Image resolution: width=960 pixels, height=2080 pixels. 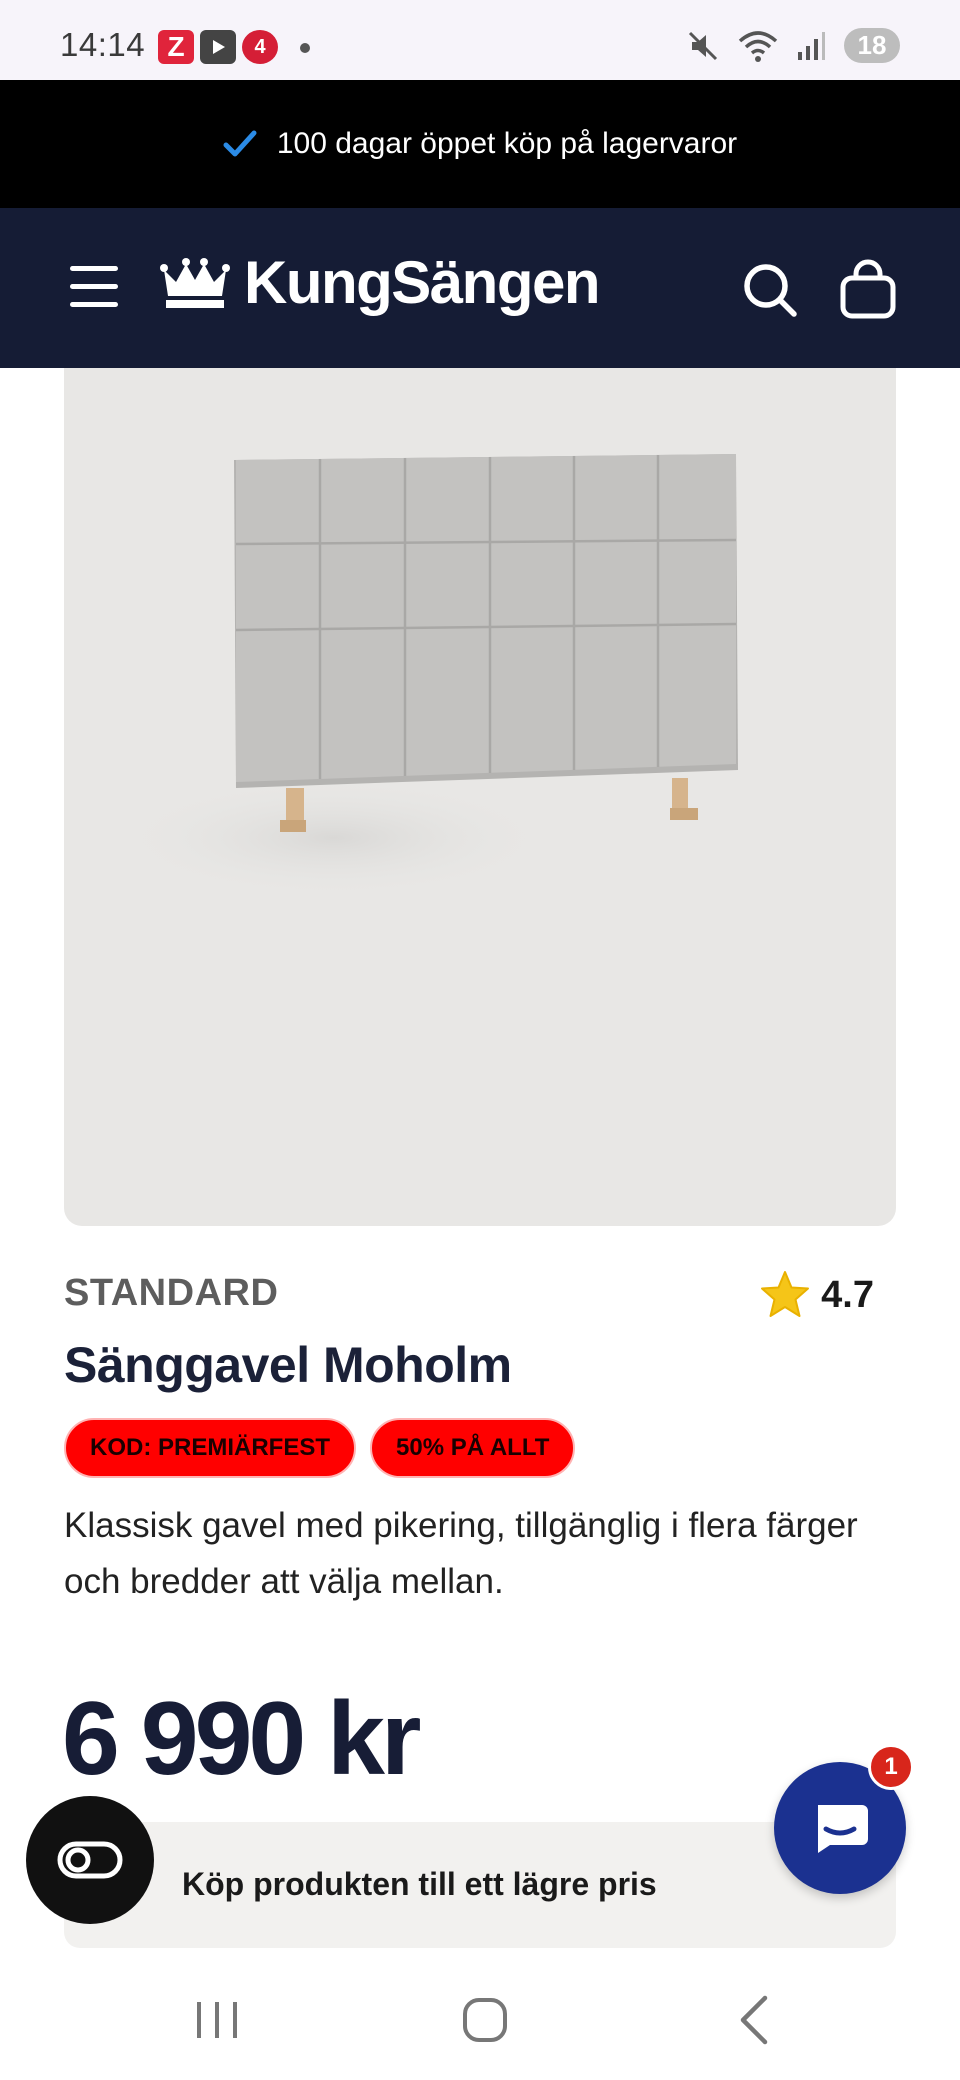 What do you see at coordinates (703, 45) in the screenshot?
I see `mute-icon` at bounding box center [703, 45].